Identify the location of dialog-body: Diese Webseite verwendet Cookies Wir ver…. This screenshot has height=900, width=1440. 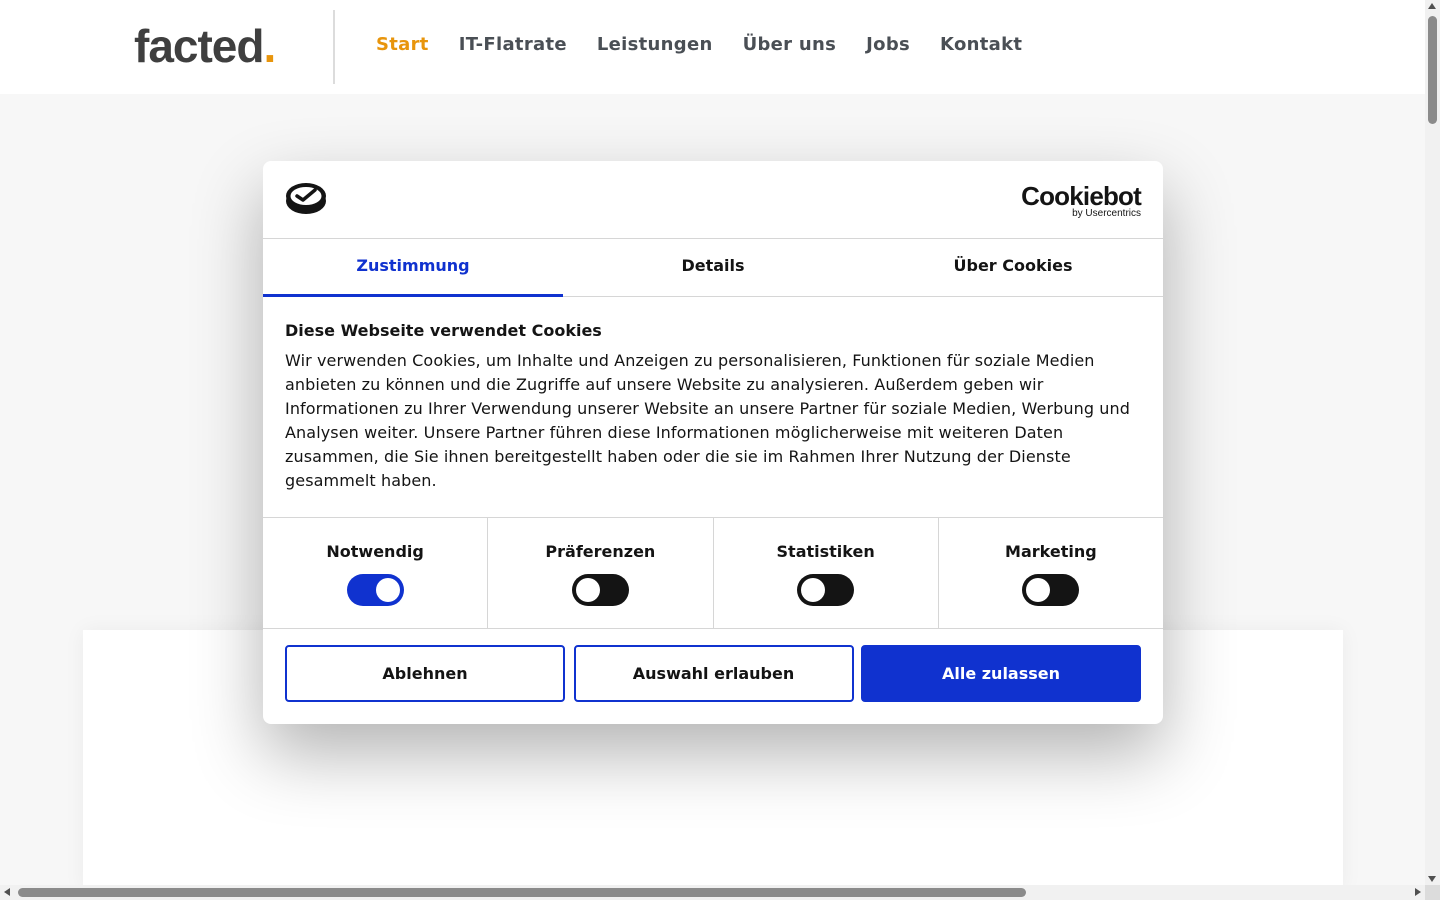
(713, 406).